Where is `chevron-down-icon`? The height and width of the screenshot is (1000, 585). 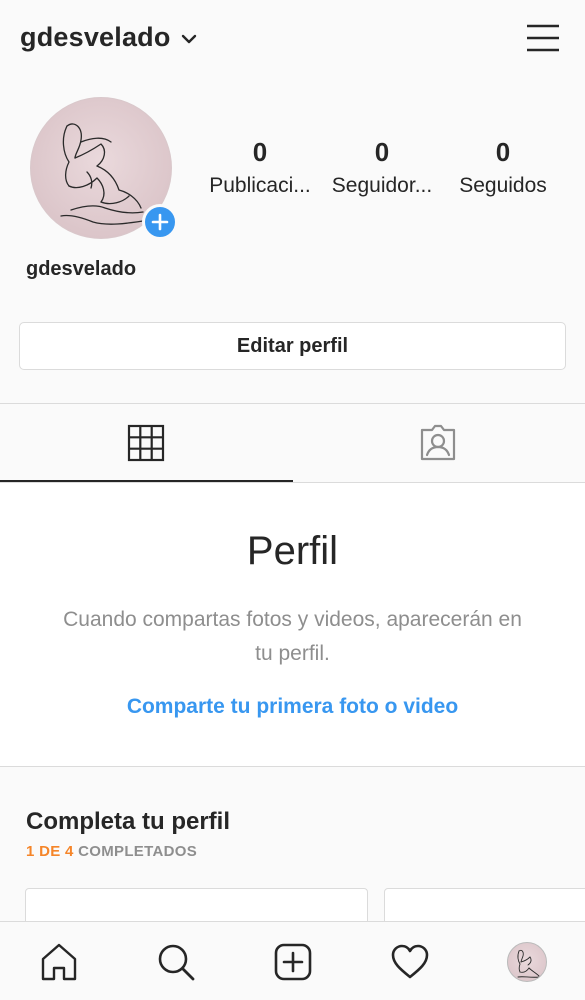 chevron-down-icon is located at coordinates (189, 40).